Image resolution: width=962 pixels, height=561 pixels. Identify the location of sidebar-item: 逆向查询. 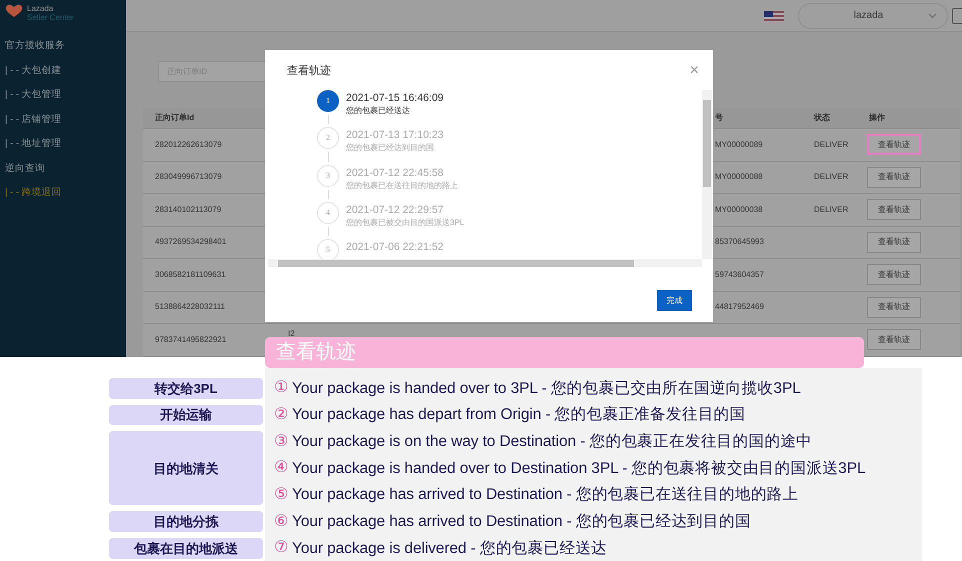
(25, 168).